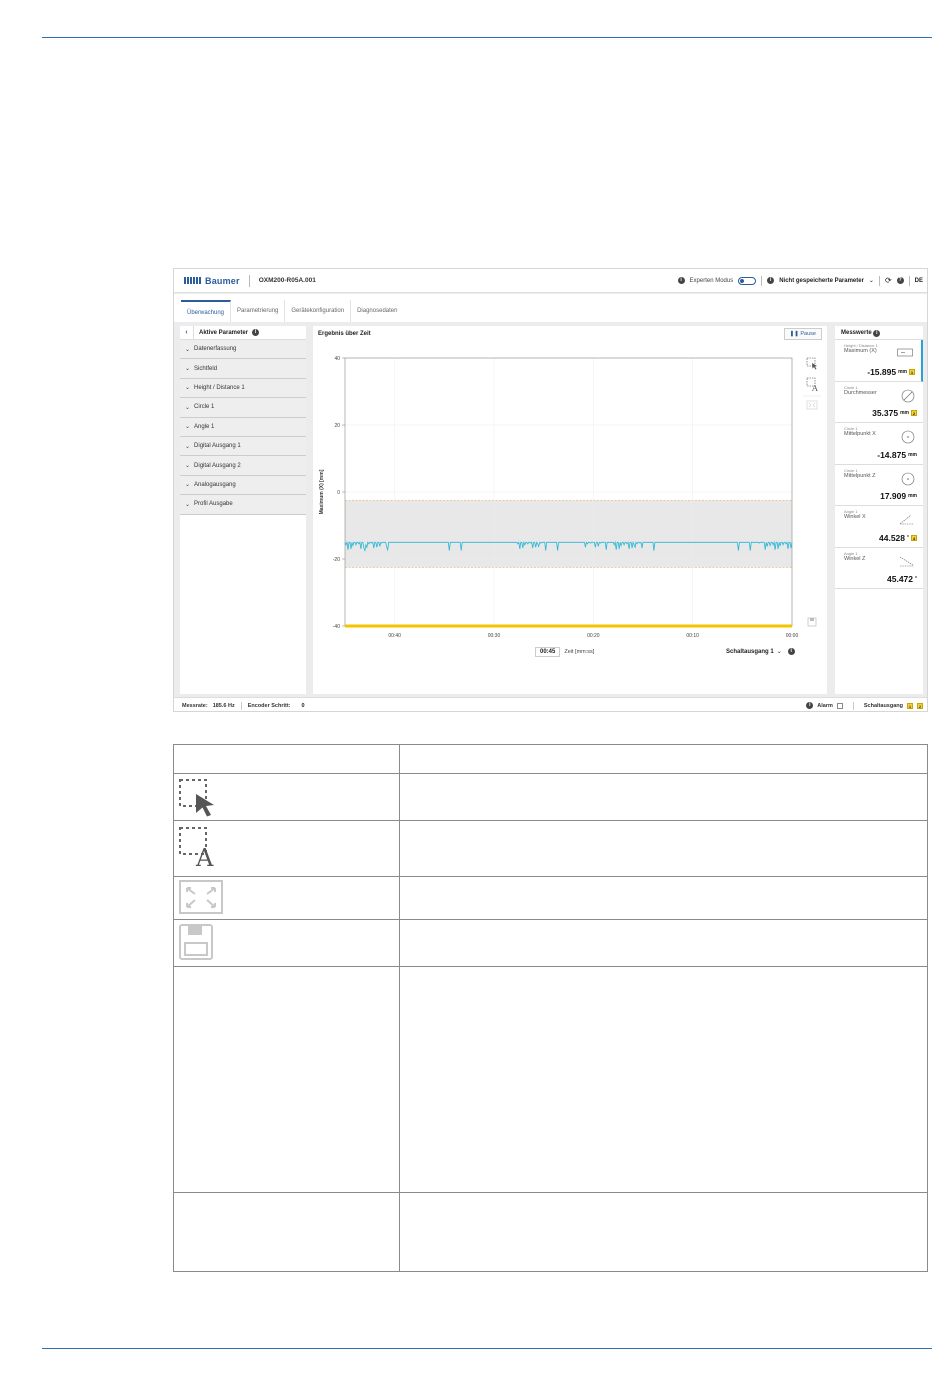  Describe the element at coordinates (206, 311) in the screenshot. I see `tab-ueberwachung: Überwachung` at that location.